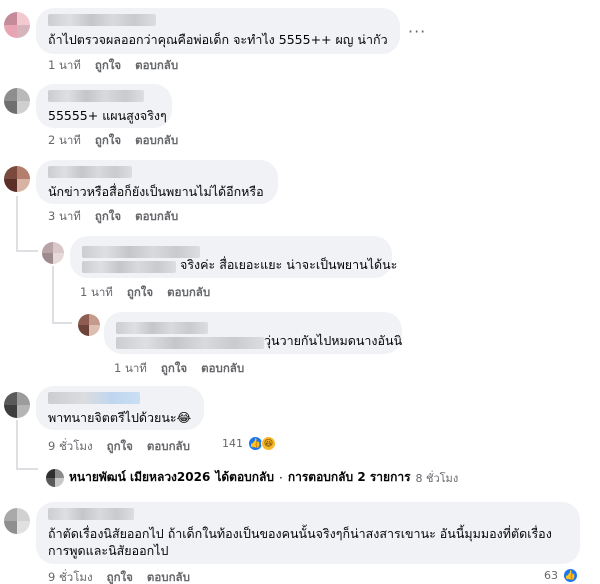 The image size is (600, 584). What do you see at coordinates (551, 575) in the screenshot?
I see `reaction-count: 63` at bounding box center [551, 575].